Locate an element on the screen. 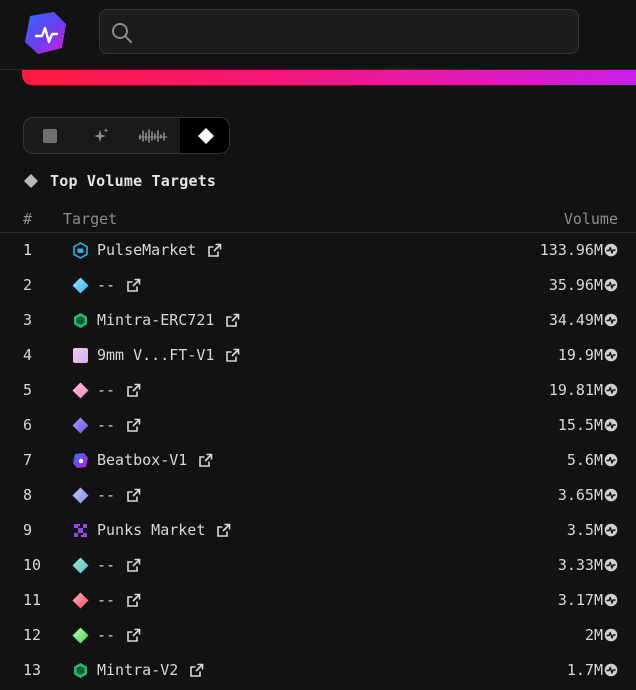 The image size is (636, 690). punks-market-icon is located at coordinates (80, 530).